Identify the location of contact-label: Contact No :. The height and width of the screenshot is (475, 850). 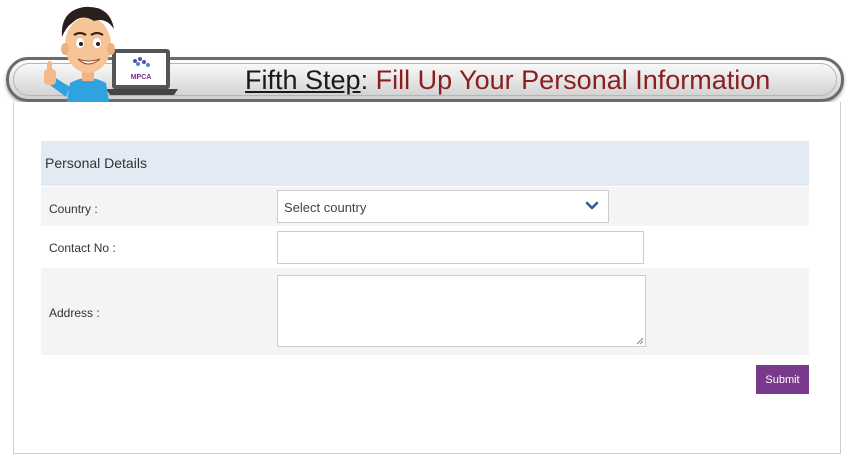
(82, 248).